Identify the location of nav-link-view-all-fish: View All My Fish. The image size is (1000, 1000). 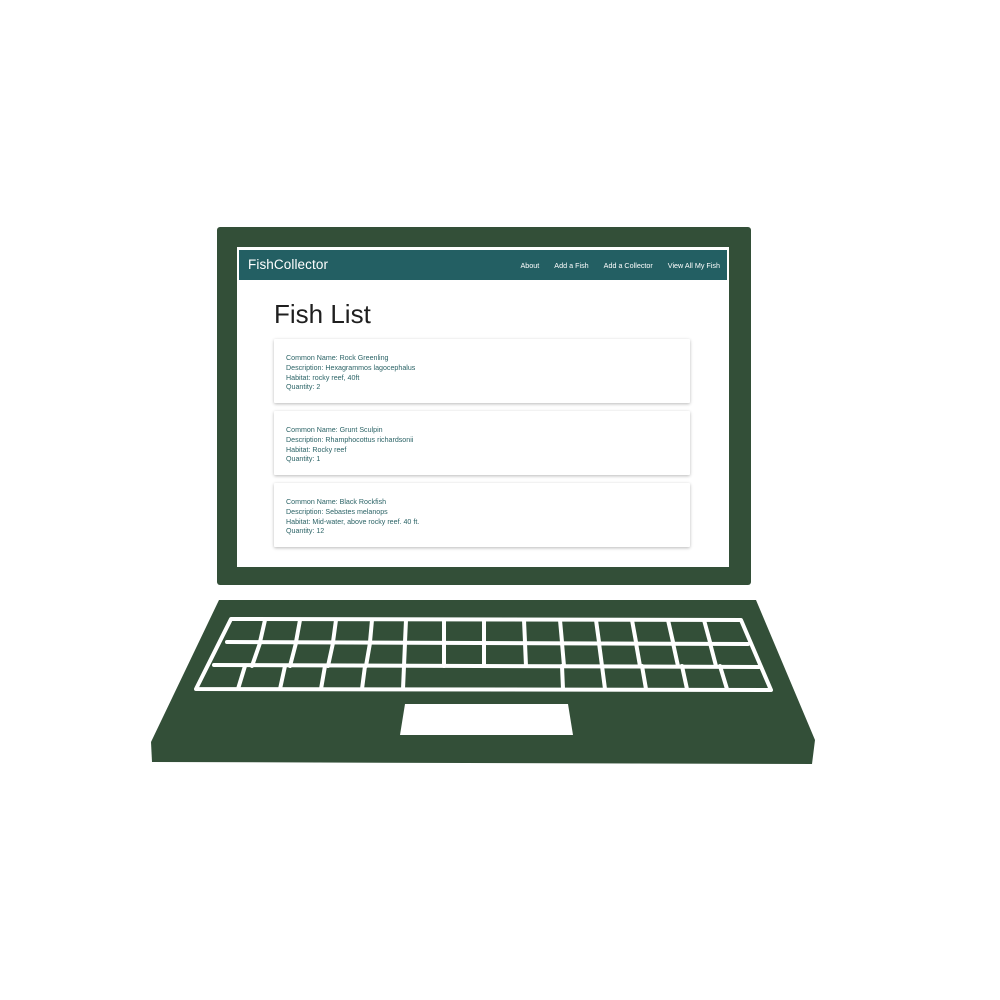
(694, 265).